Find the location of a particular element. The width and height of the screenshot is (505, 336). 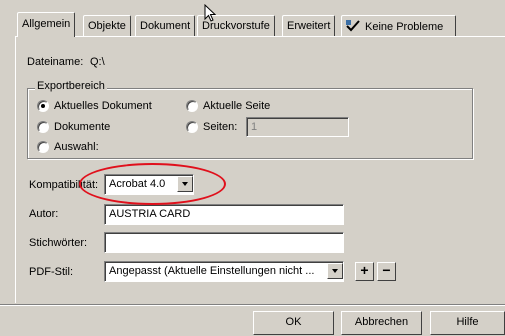

radio-aktuelle-seite is located at coordinates (192, 106).